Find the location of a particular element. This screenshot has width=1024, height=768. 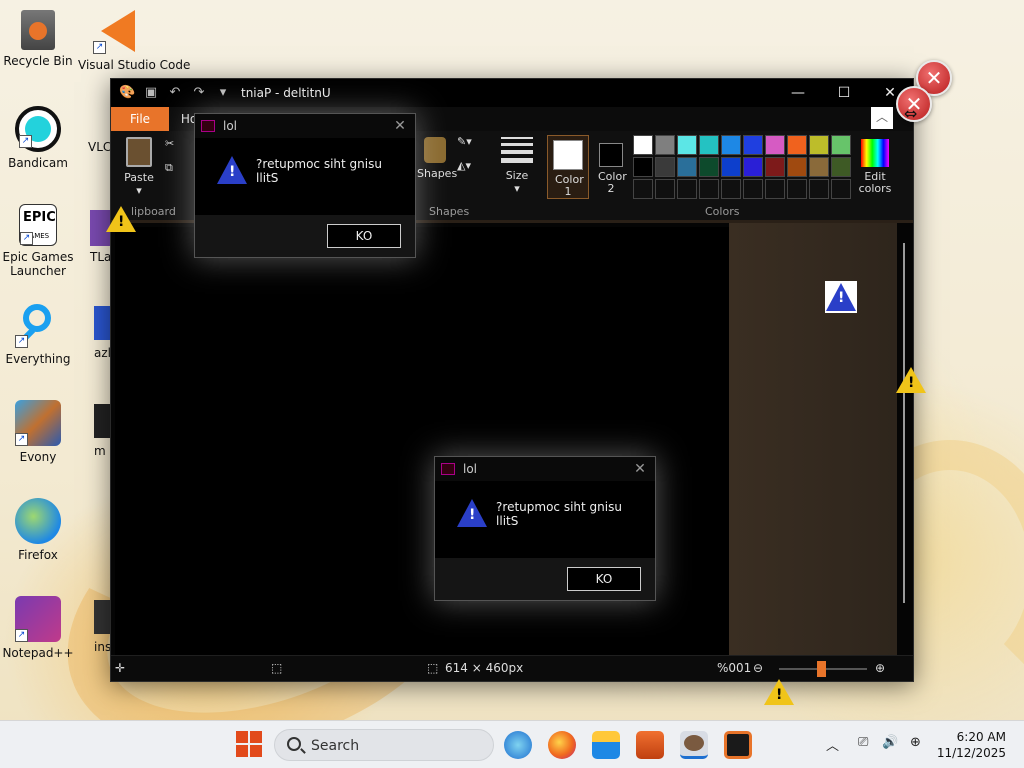

size-button: Size ▾ is located at coordinates (517, 166).